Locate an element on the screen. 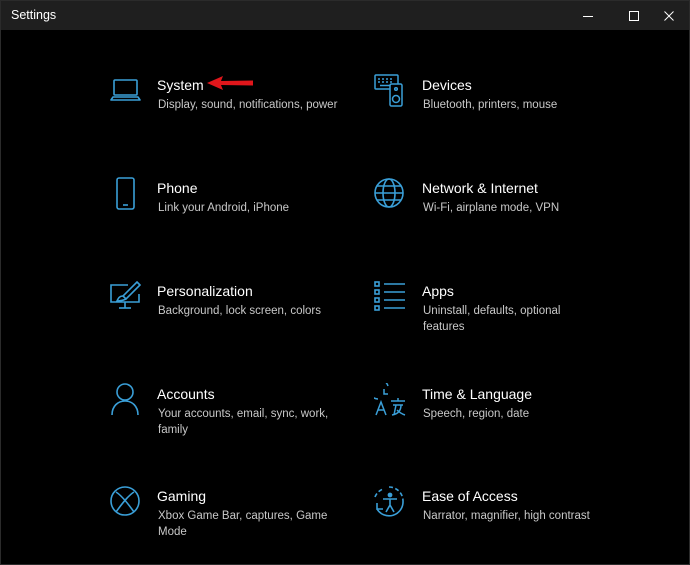  annotation-arrow-icon is located at coordinates (230, 83).